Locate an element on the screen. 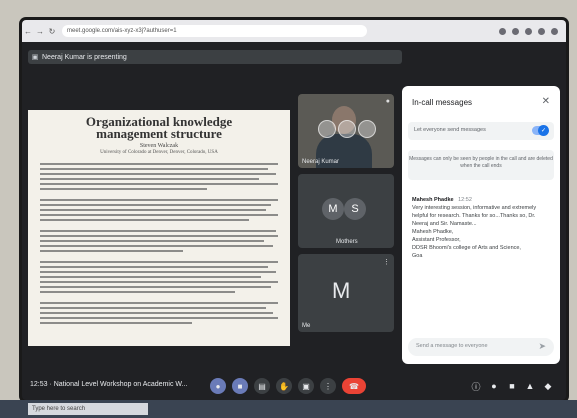 This screenshot has height=418, width=577. avatar: S is located at coordinates (355, 209).